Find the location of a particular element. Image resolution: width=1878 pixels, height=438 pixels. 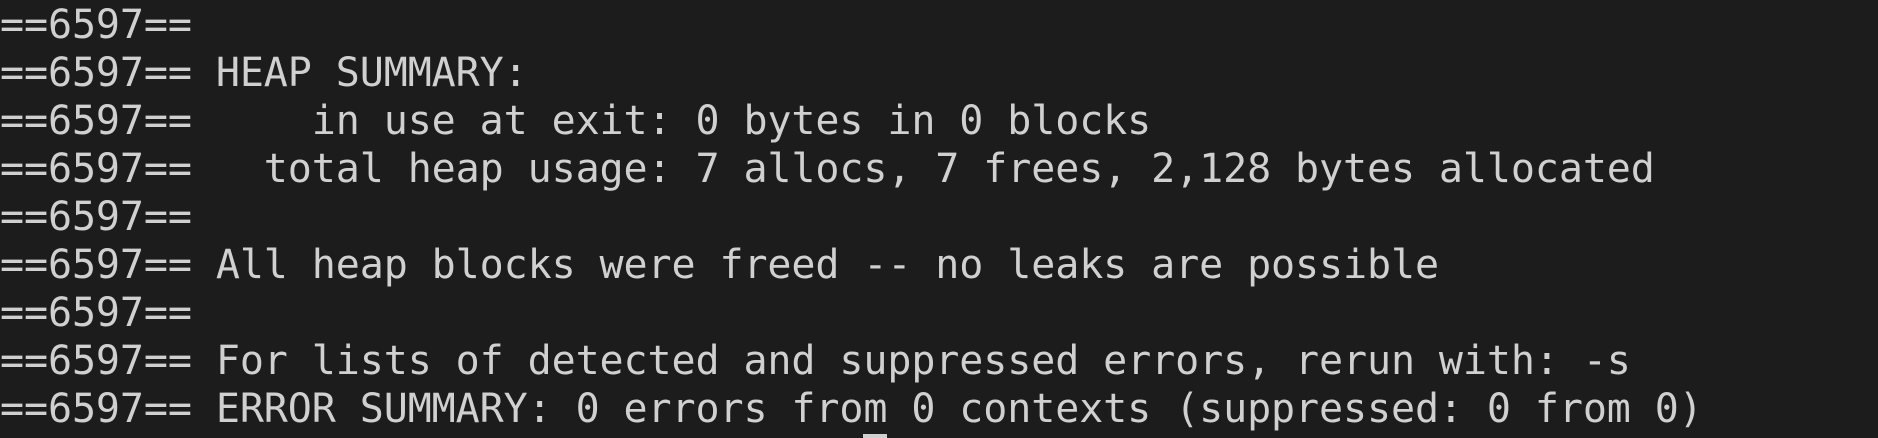

terminal-line: ==6597== HEAP SUMMARY: is located at coordinates (264, 73).